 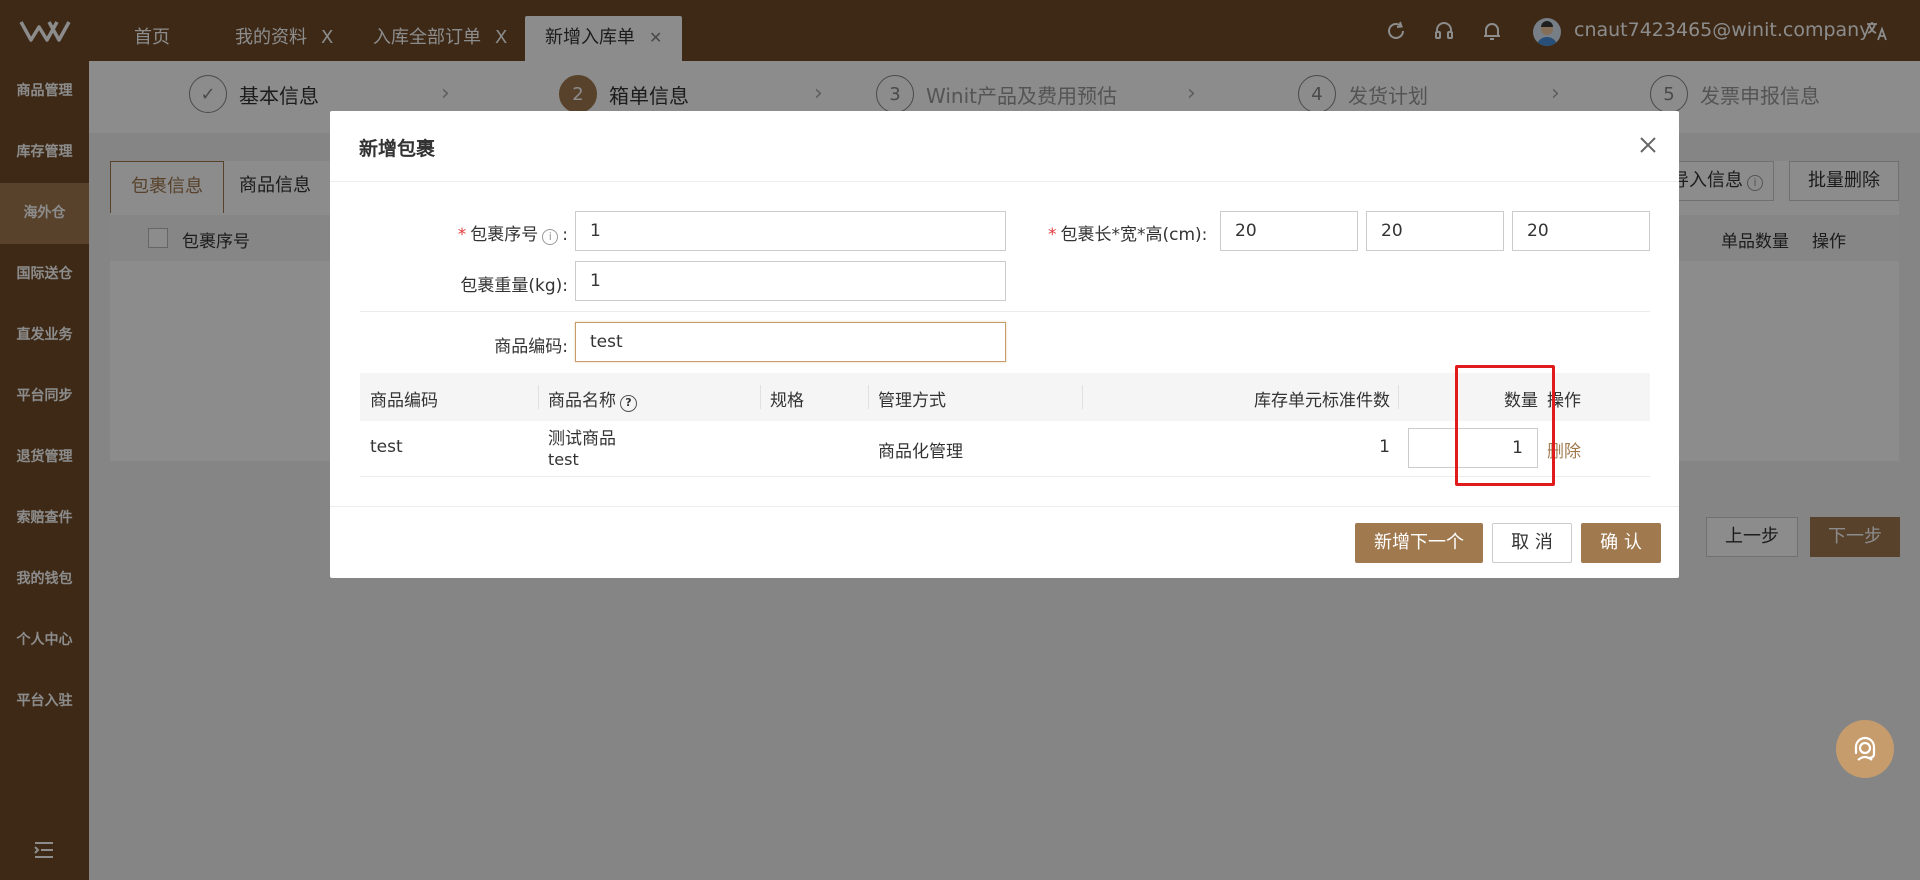 I want to click on confirm-button: 确 认, so click(x=1621, y=543).